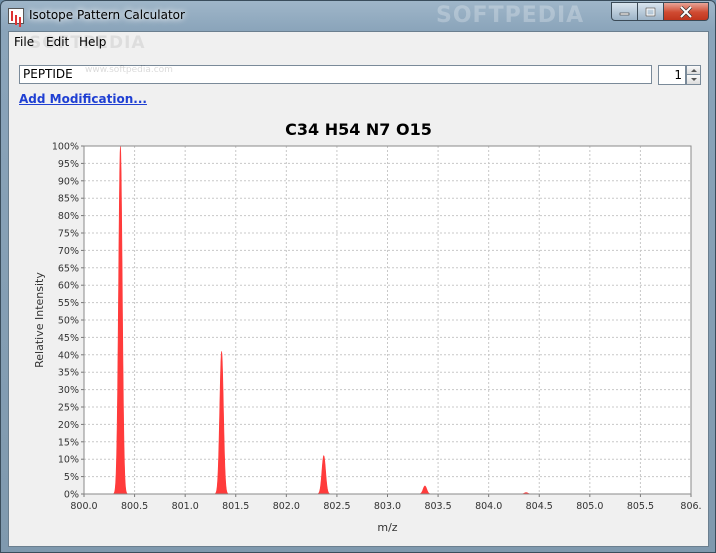 This screenshot has height=553, width=716. Describe the element at coordinates (336, 506) in the screenshot. I see `x-tick-label: 802.5` at that location.